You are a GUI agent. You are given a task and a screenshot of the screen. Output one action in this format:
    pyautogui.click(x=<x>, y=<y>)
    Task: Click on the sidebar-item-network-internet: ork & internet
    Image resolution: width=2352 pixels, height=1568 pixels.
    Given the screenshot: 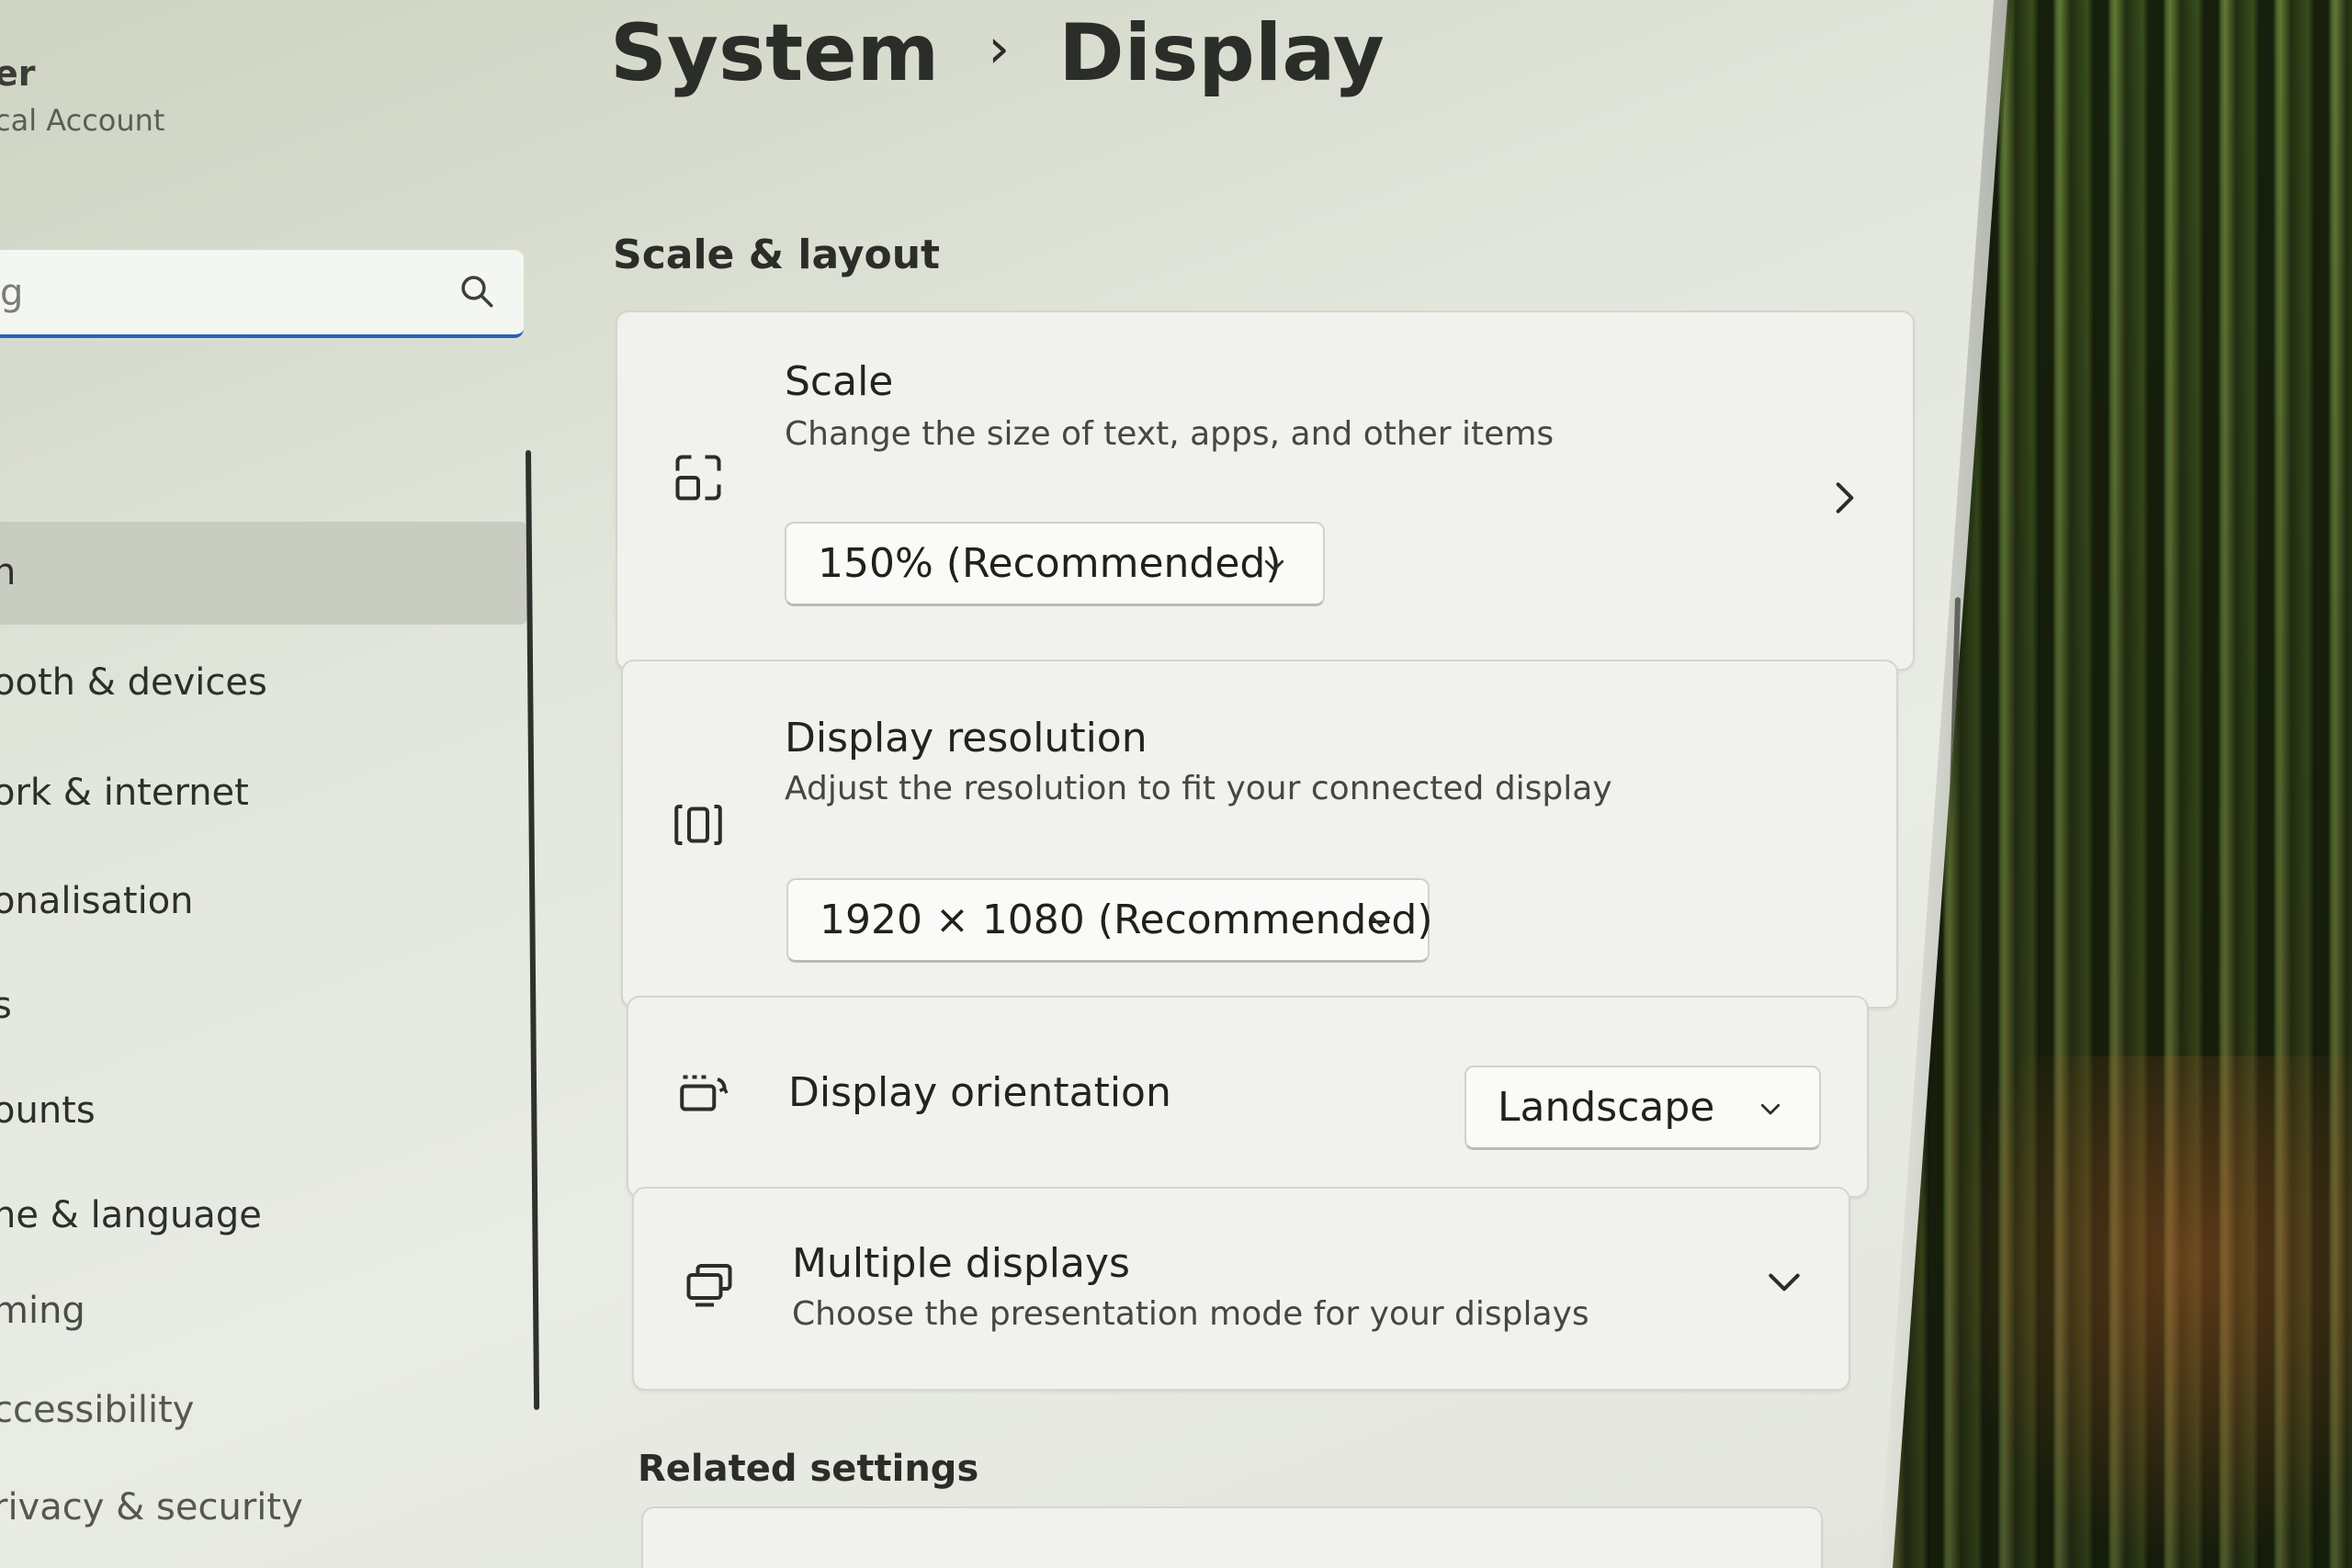 What is the action you would take?
    pyautogui.click(x=125, y=793)
    